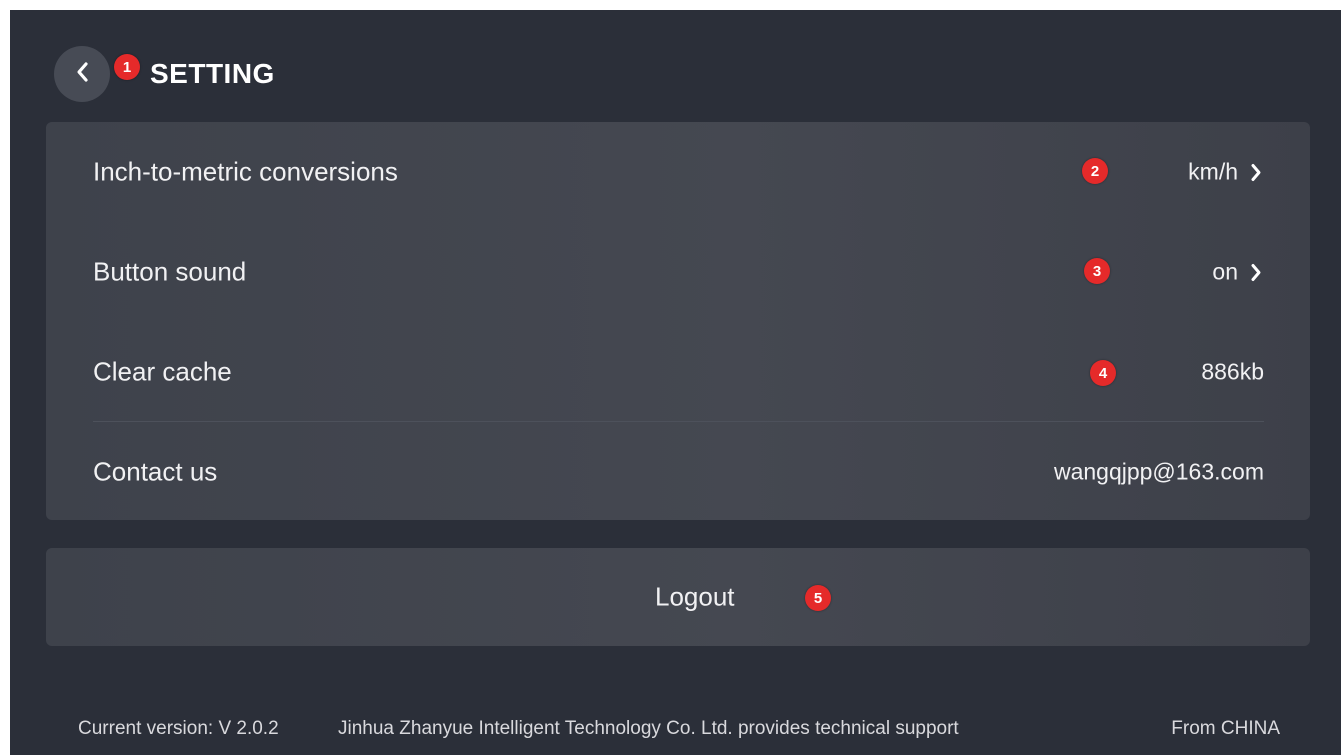 The image size is (1341, 755). I want to click on annotation-badge-5: 5, so click(818, 598).